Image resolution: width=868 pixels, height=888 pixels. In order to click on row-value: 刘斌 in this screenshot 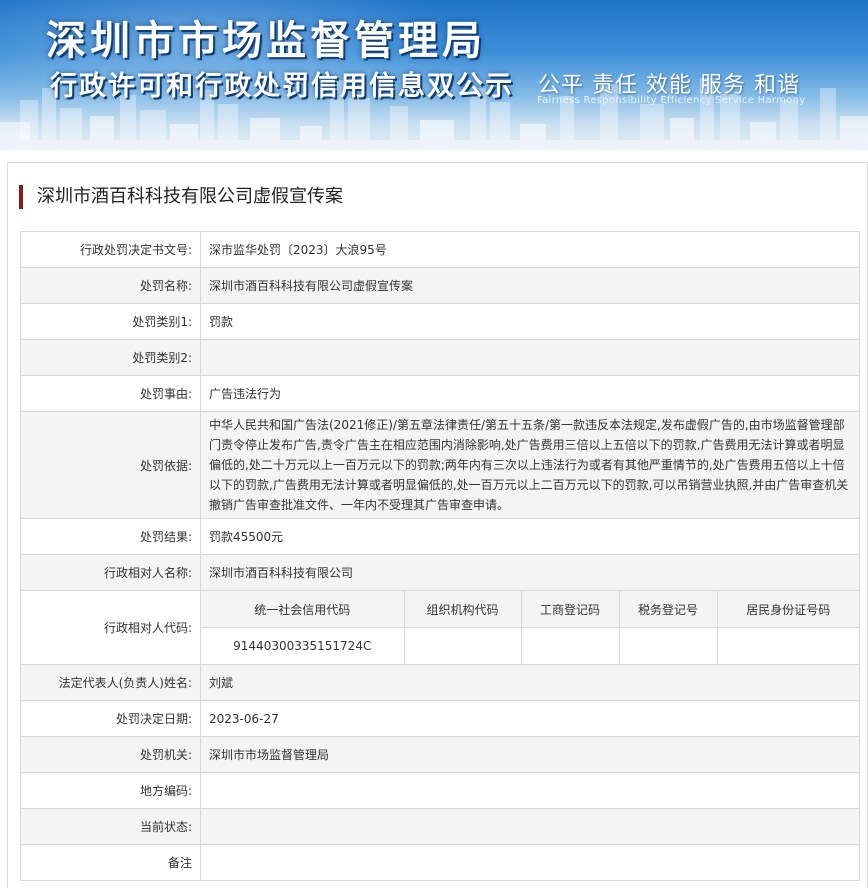, I will do `click(530, 682)`.